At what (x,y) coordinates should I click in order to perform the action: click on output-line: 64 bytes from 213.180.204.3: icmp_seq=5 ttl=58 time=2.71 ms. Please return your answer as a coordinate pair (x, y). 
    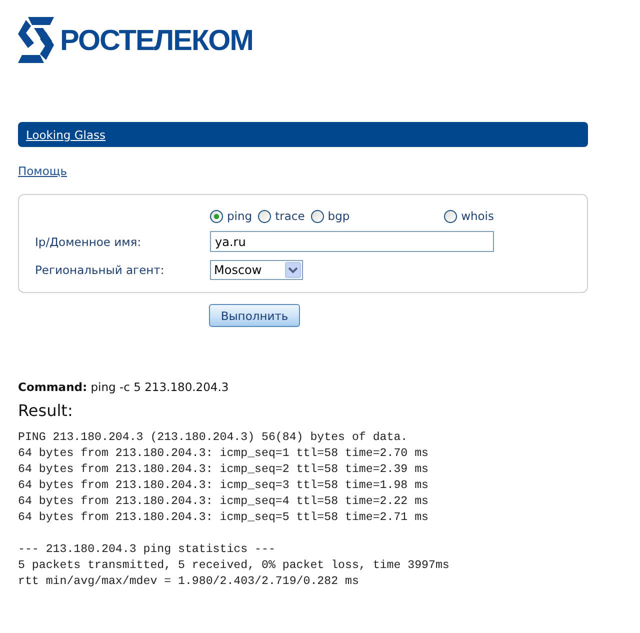
    Looking at the image, I should click on (224, 518).